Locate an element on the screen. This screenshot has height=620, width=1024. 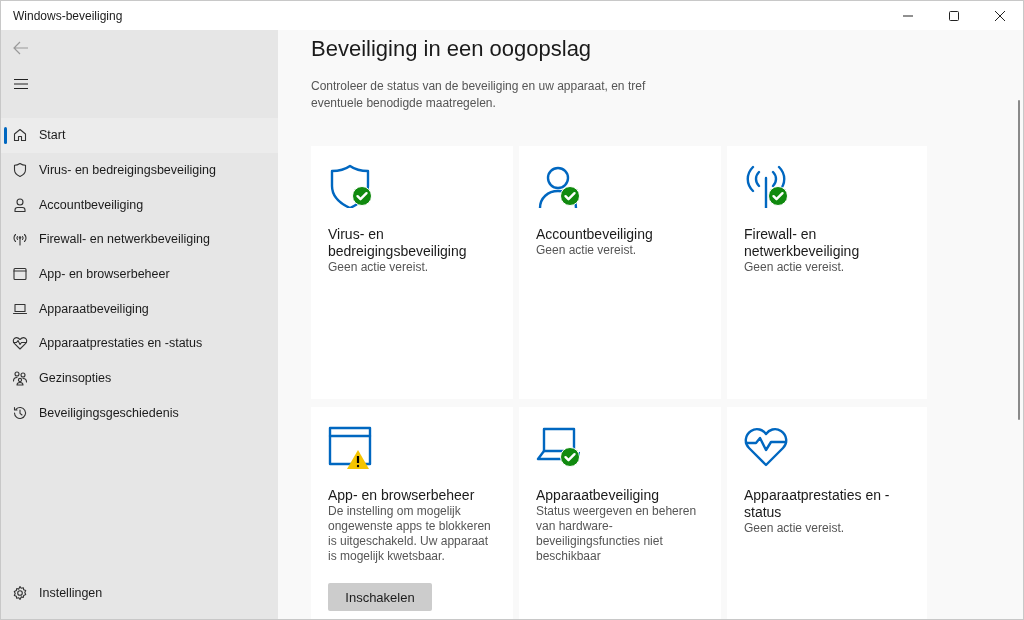
maximize-icon is located at coordinates (954, 15).